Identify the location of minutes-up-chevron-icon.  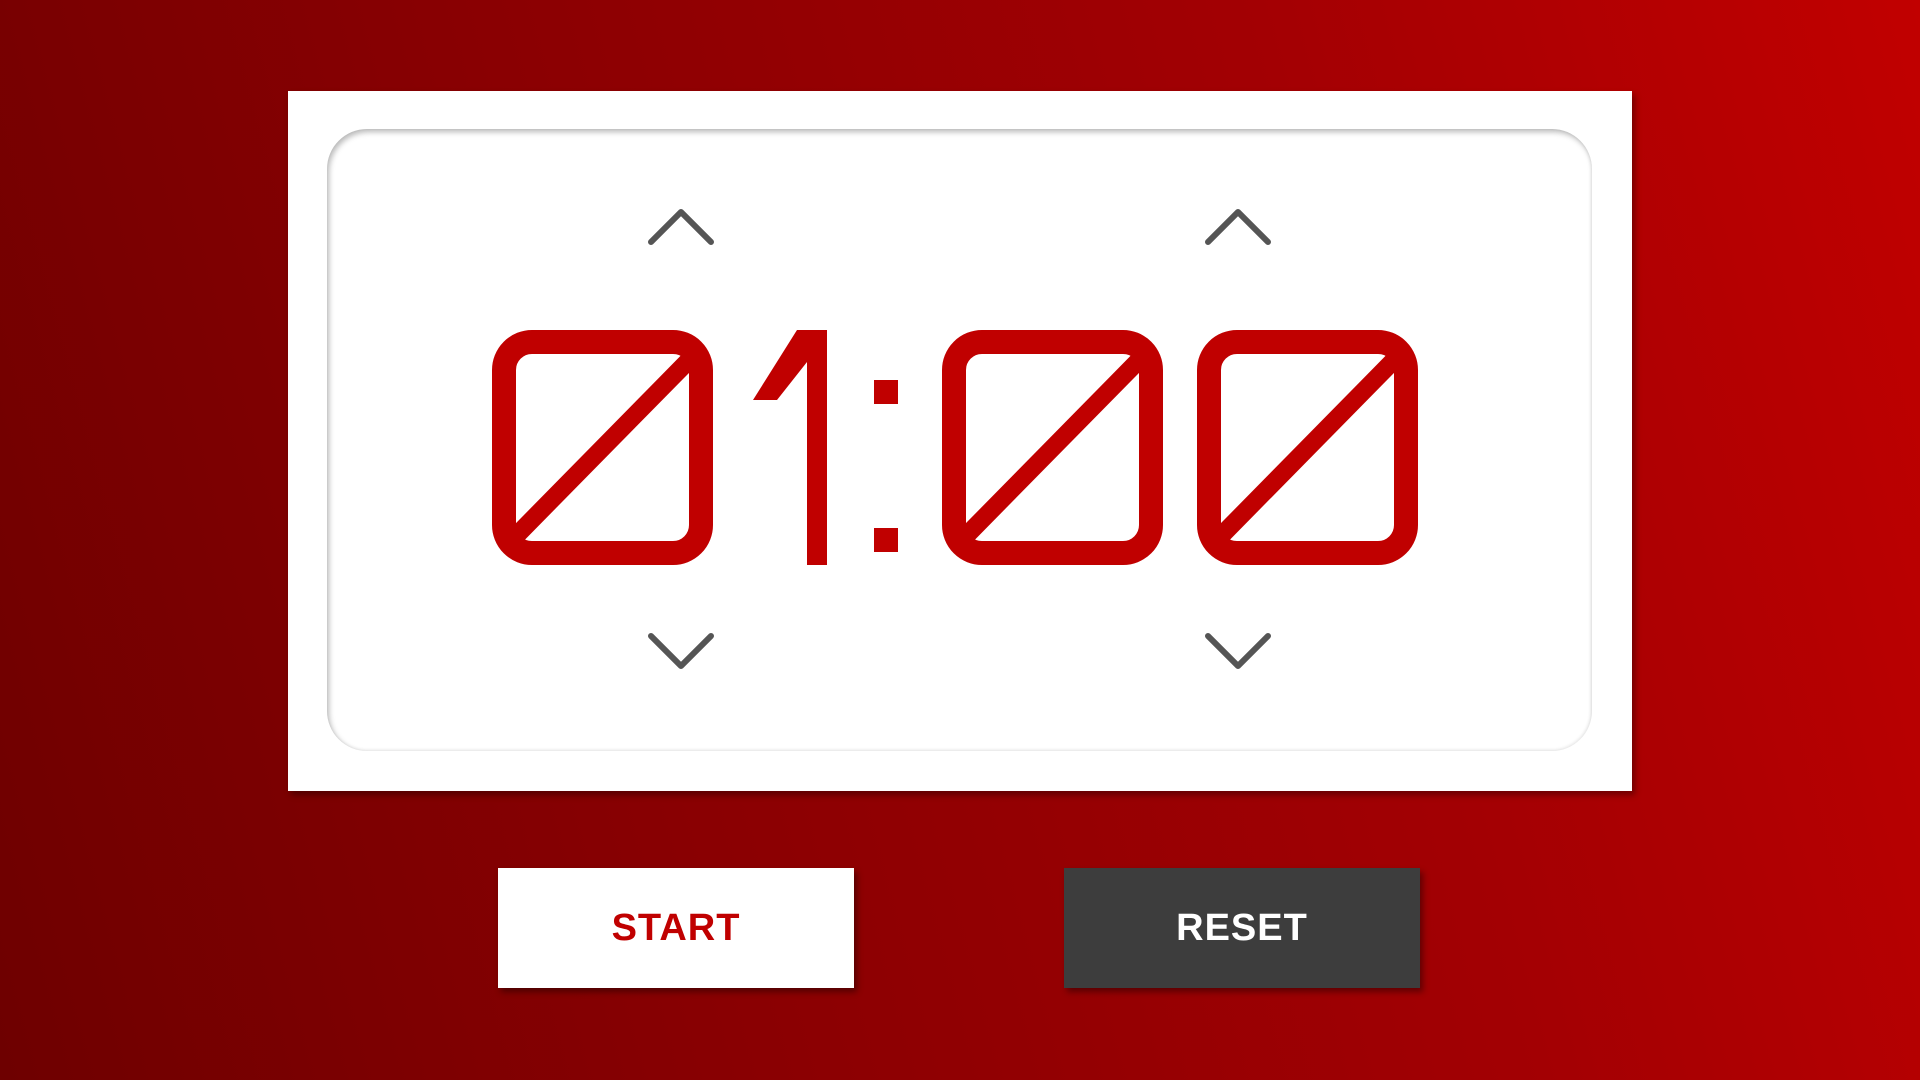
(681, 225).